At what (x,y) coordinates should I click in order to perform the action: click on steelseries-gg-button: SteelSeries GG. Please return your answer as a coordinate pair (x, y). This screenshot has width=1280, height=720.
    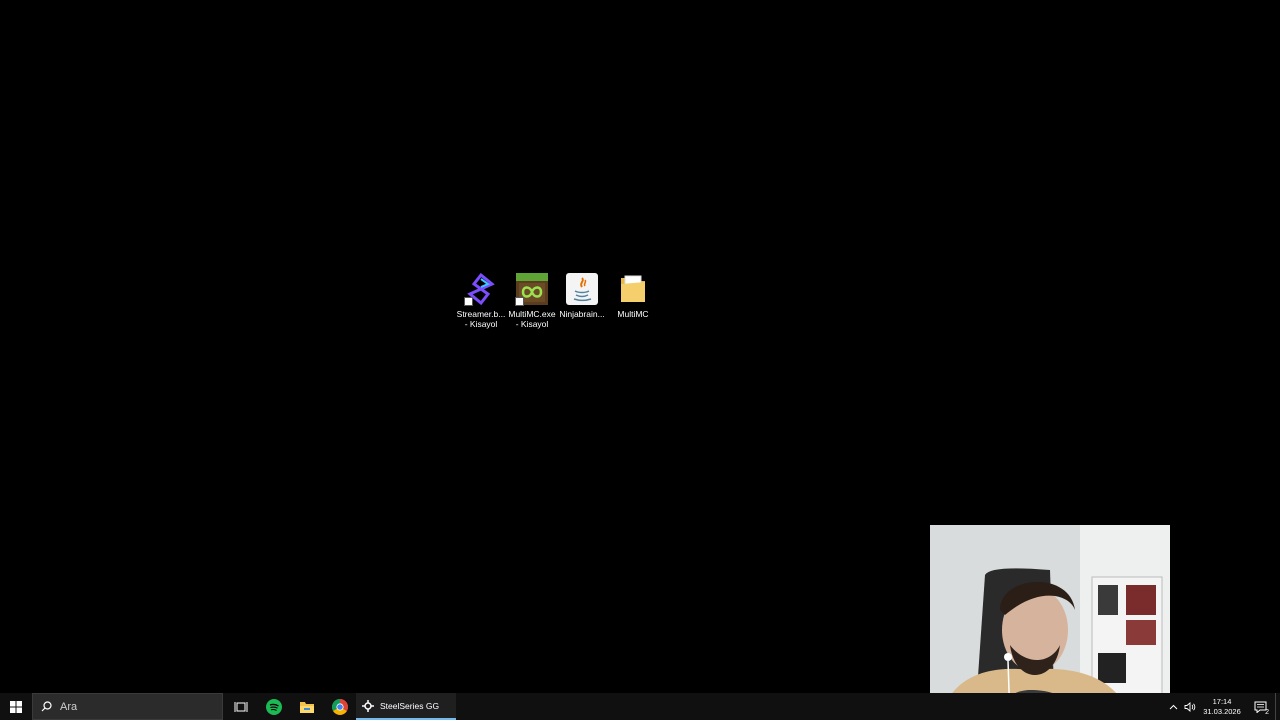
    Looking at the image, I should click on (406, 706).